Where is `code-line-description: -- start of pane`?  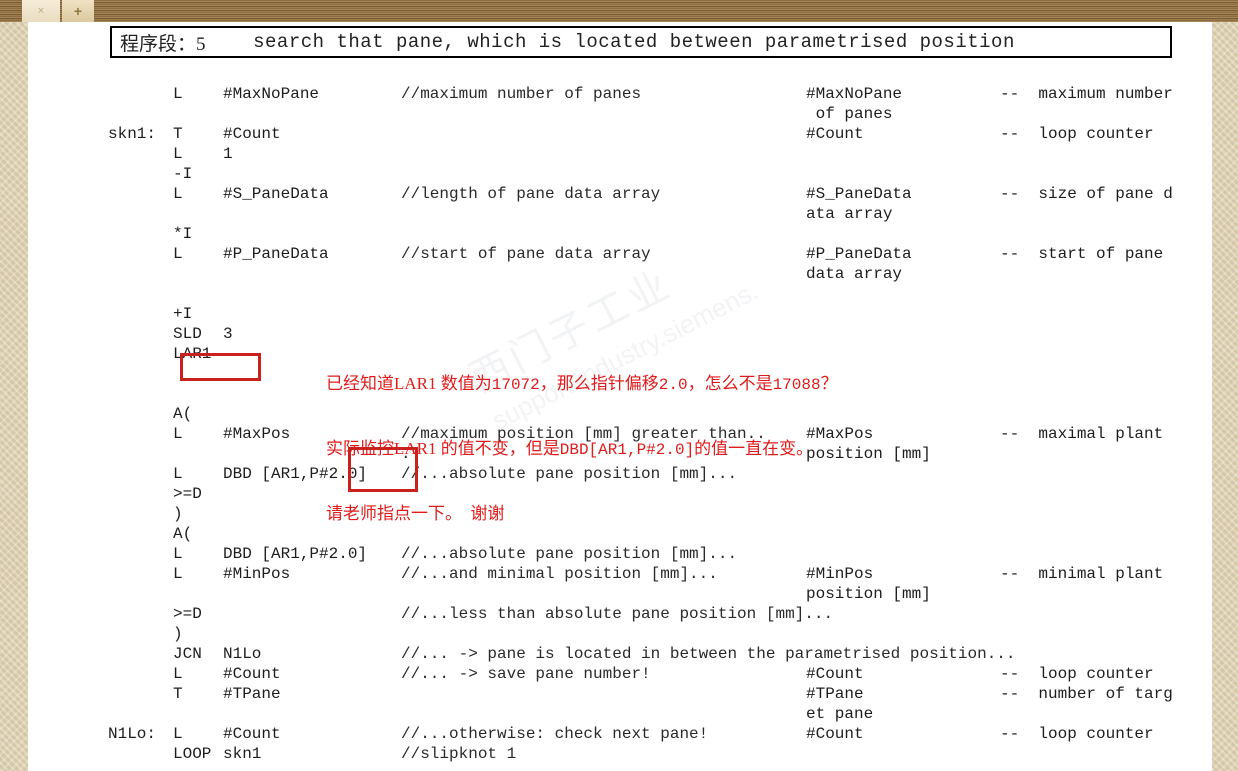 code-line-description: -- start of pane is located at coordinates (1082, 254).